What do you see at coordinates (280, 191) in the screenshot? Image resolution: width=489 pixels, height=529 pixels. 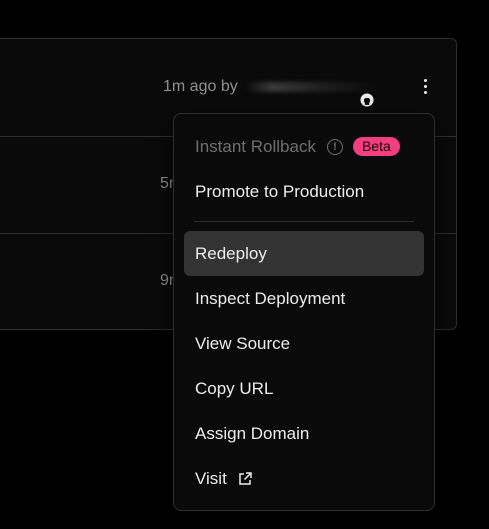 I see `menu-item-label: Promote to Production` at bounding box center [280, 191].